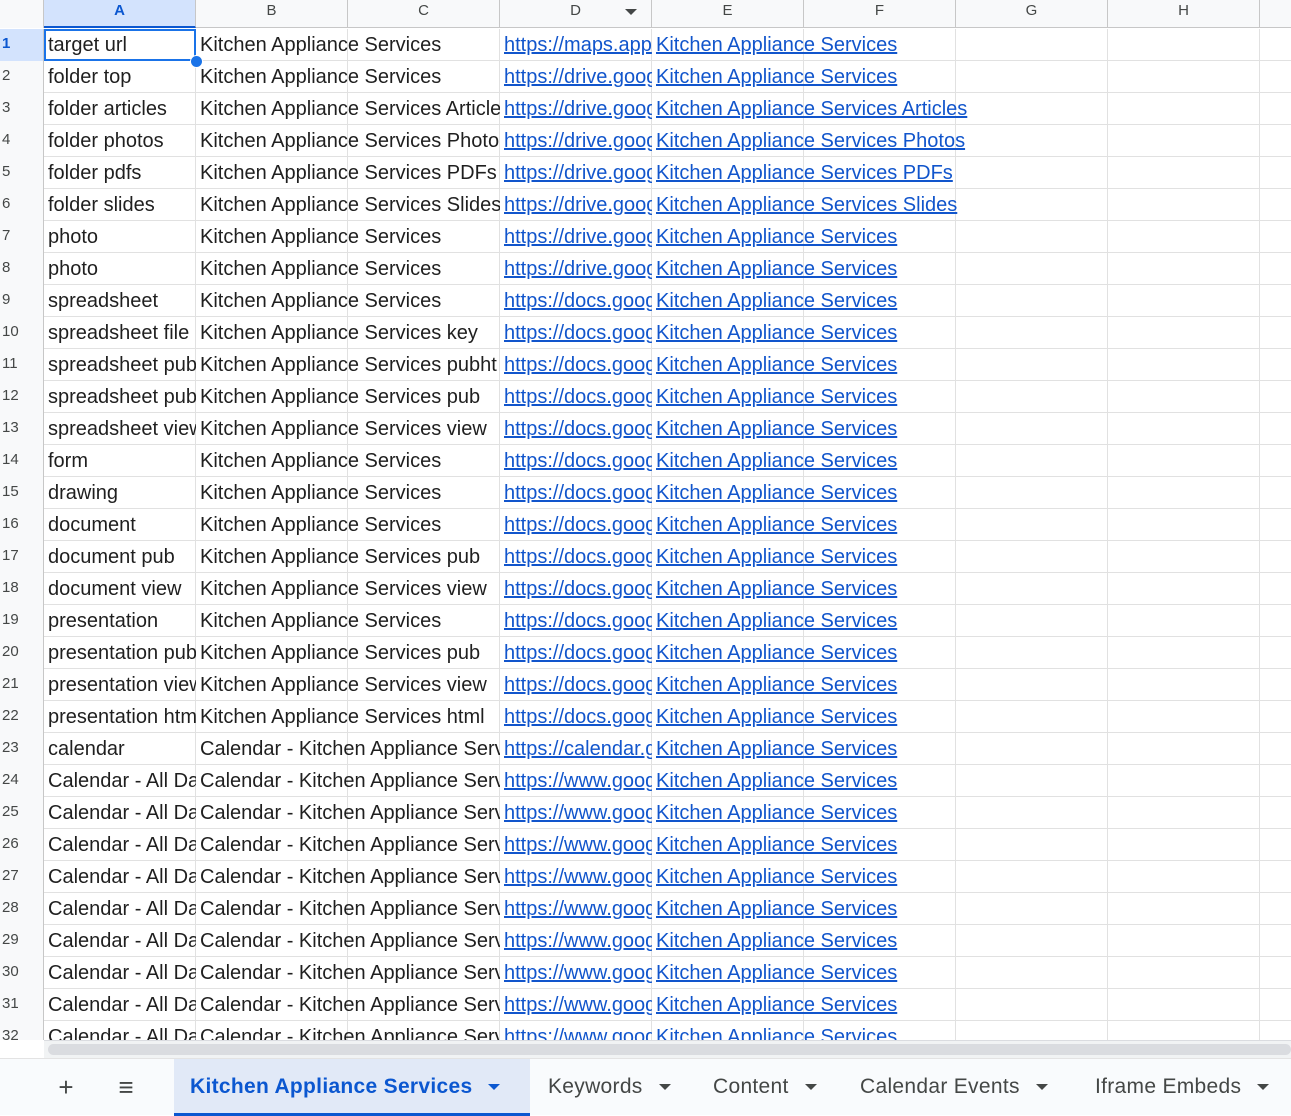  I want to click on cell-b: Kitchen Appliance Services Photo, so click(348, 141).